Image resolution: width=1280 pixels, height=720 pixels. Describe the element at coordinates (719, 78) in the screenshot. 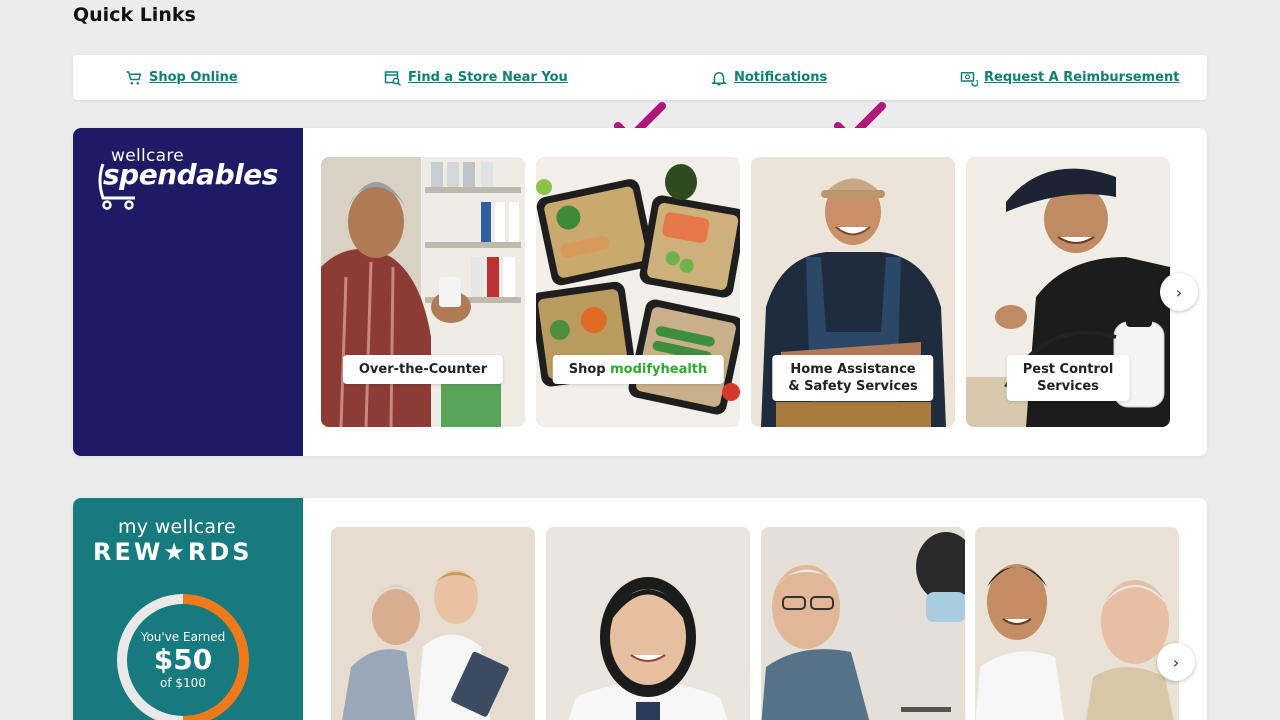

I see `bell-icon` at that location.